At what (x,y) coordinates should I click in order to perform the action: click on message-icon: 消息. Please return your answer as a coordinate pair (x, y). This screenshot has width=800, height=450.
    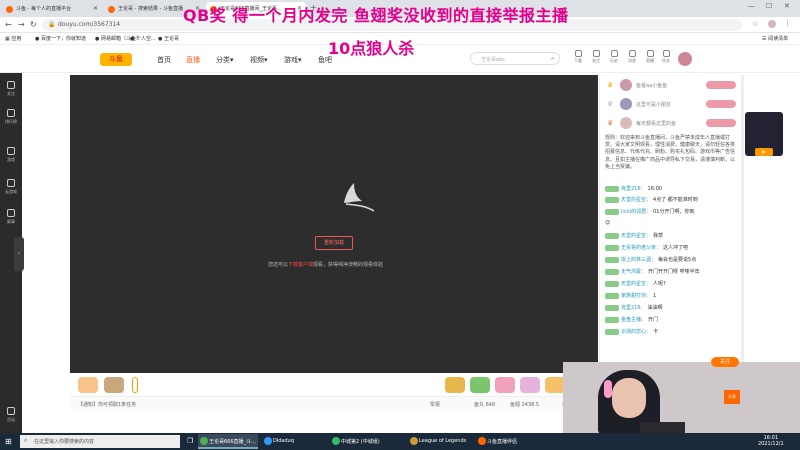
    Looking at the image, I should click on (632, 57).